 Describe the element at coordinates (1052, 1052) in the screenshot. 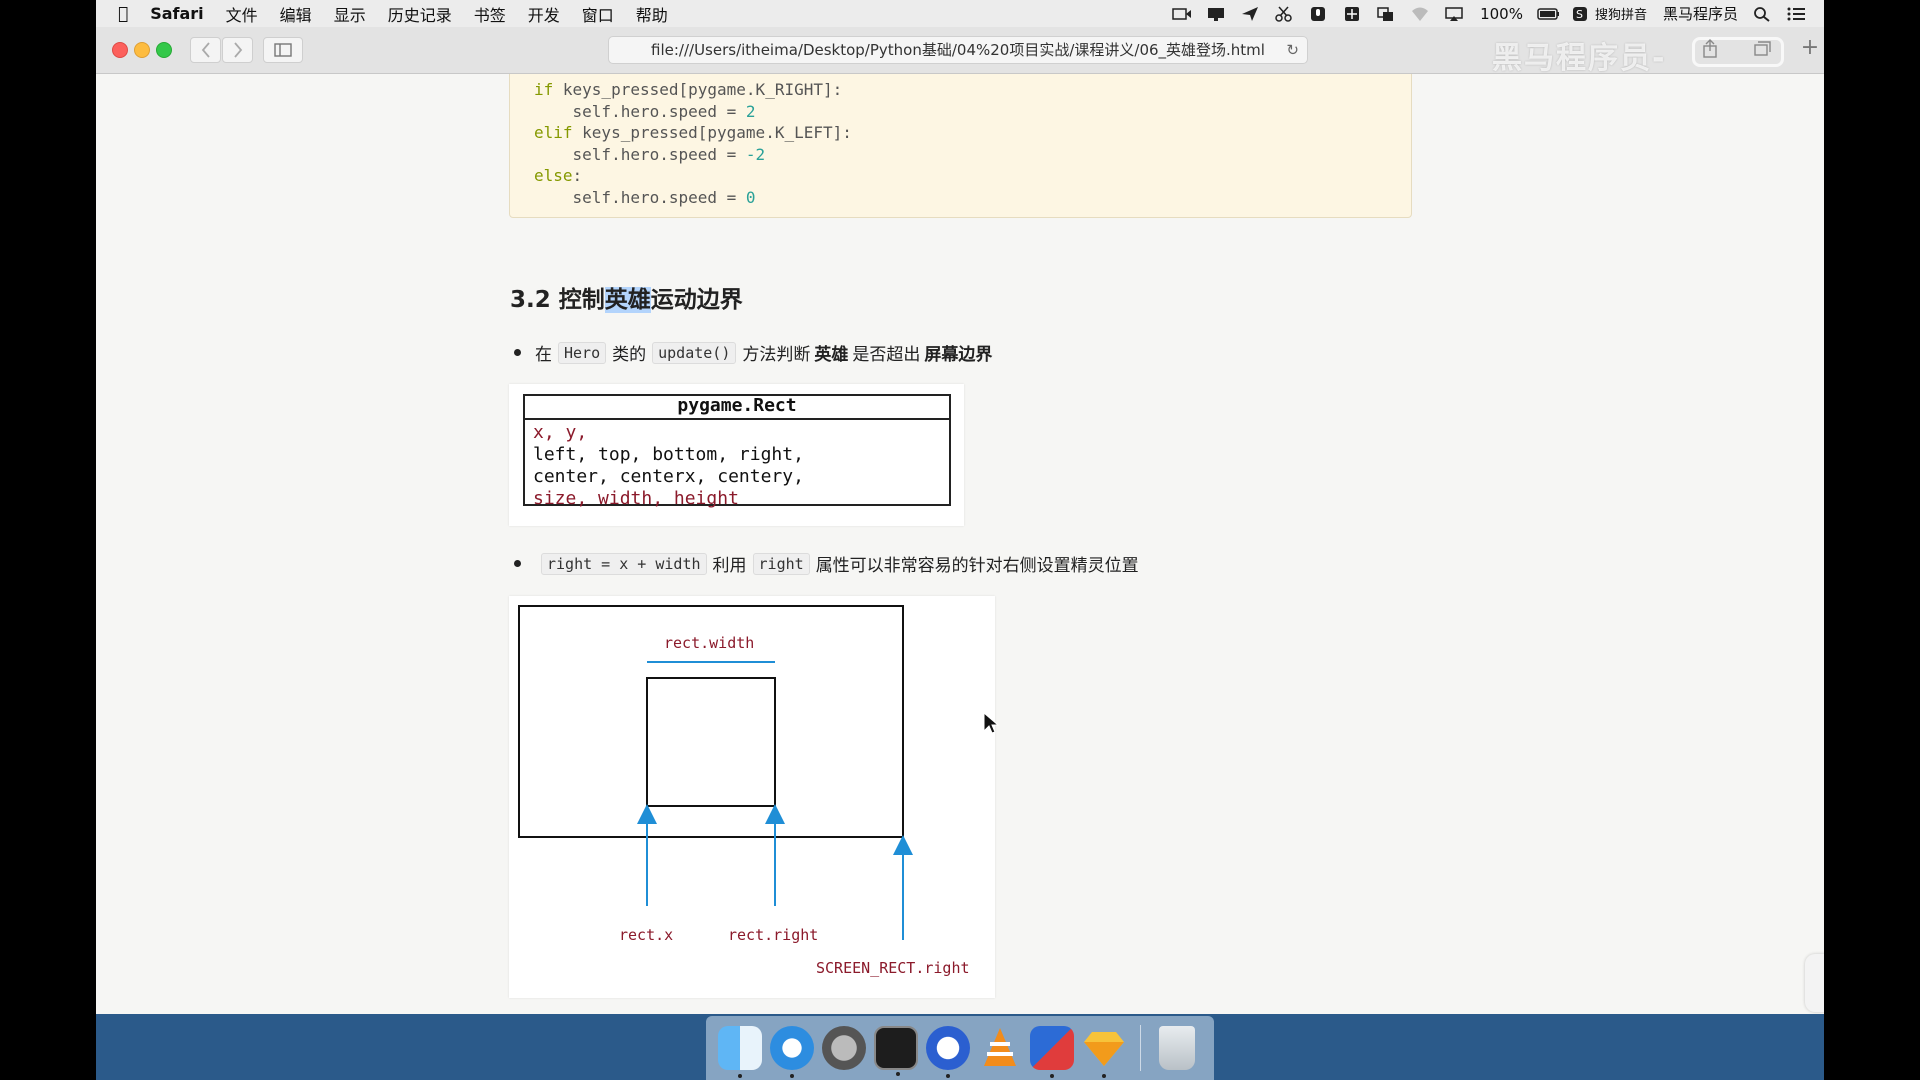

I see `remote-desktop-icon` at that location.